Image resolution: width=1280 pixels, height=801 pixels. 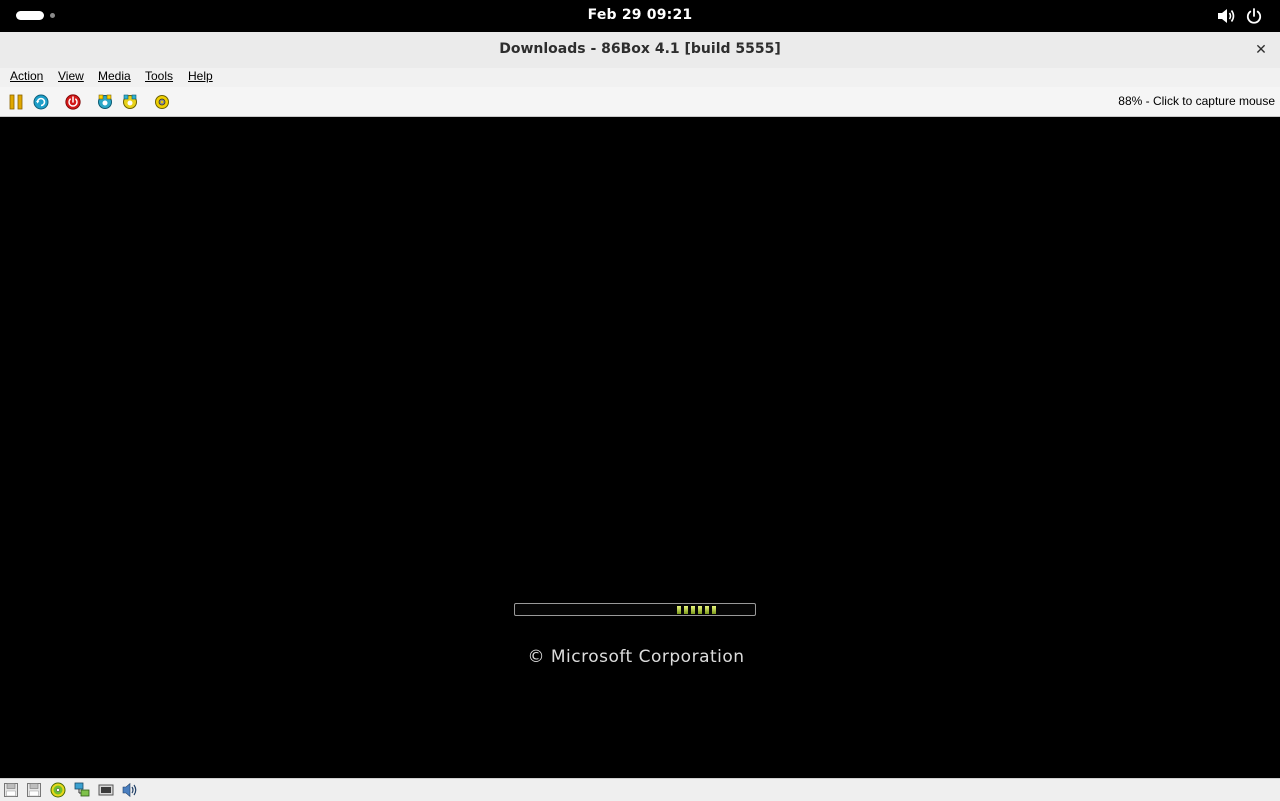 I want to click on settings-icon, so click(x=162, y=102).